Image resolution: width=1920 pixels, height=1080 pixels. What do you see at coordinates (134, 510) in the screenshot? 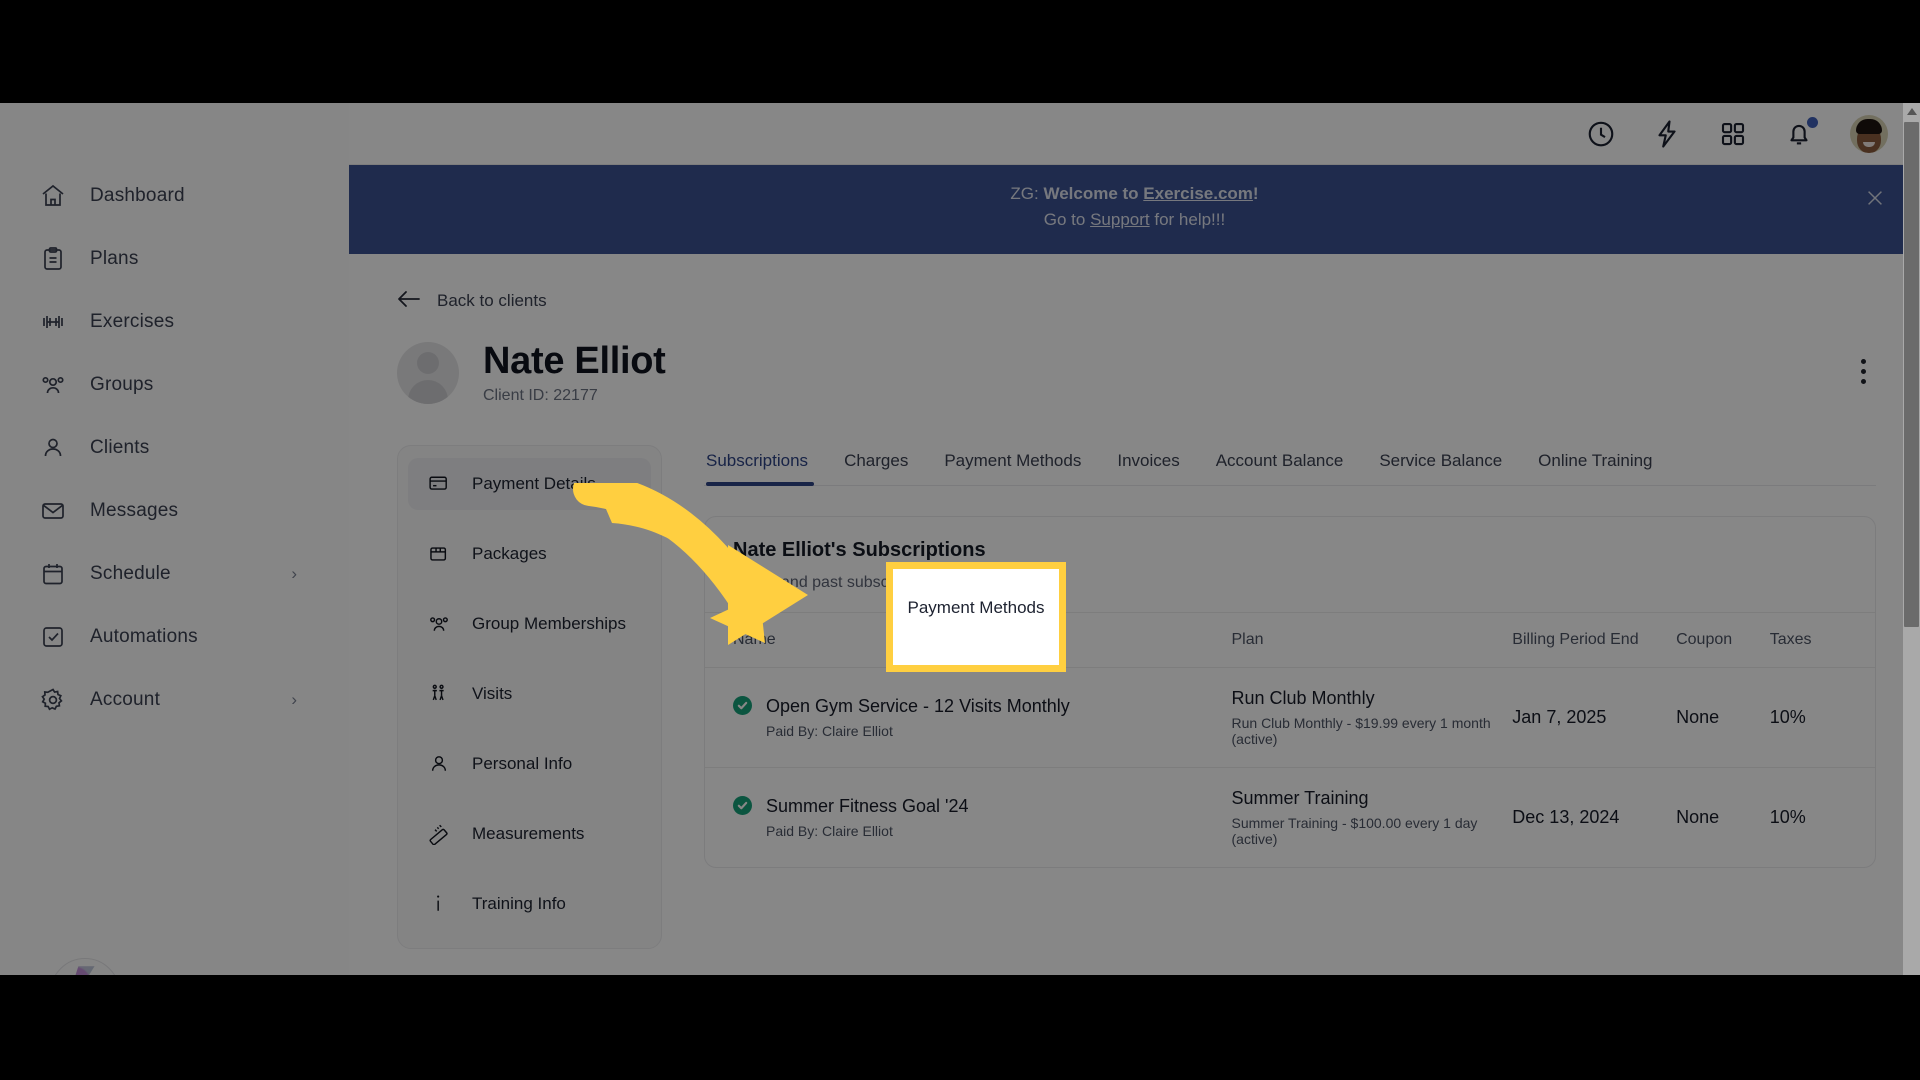
I see `sidebar-item-label: Messages` at bounding box center [134, 510].